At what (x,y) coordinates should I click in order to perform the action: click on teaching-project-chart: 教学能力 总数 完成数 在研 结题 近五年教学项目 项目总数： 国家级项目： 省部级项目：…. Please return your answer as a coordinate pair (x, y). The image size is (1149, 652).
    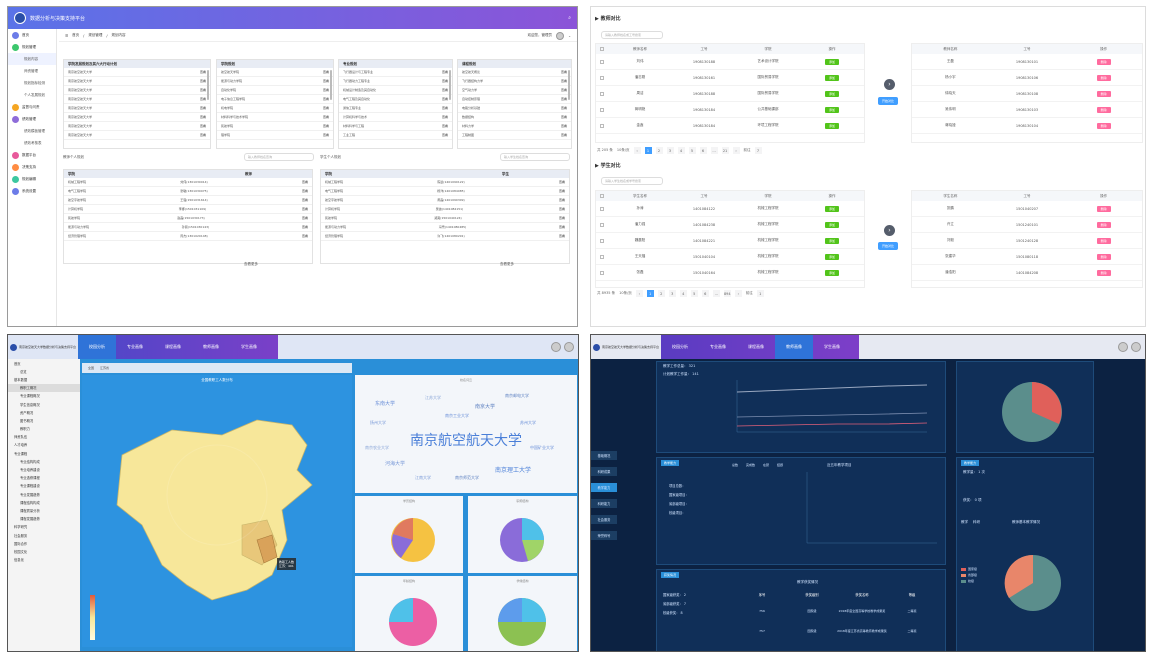
    Looking at the image, I should click on (801, 511).